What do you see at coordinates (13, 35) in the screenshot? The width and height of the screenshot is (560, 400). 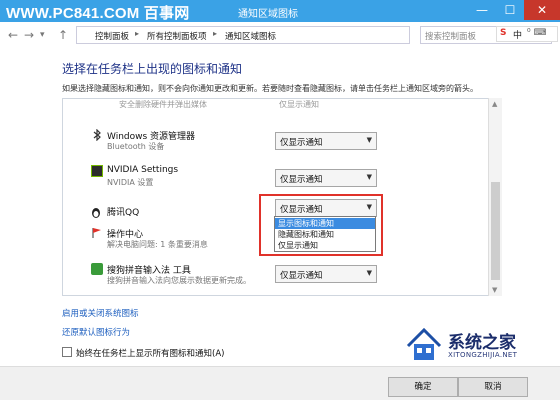 I see `back-arrow-icon: ←` at bounding box center [13, 35].